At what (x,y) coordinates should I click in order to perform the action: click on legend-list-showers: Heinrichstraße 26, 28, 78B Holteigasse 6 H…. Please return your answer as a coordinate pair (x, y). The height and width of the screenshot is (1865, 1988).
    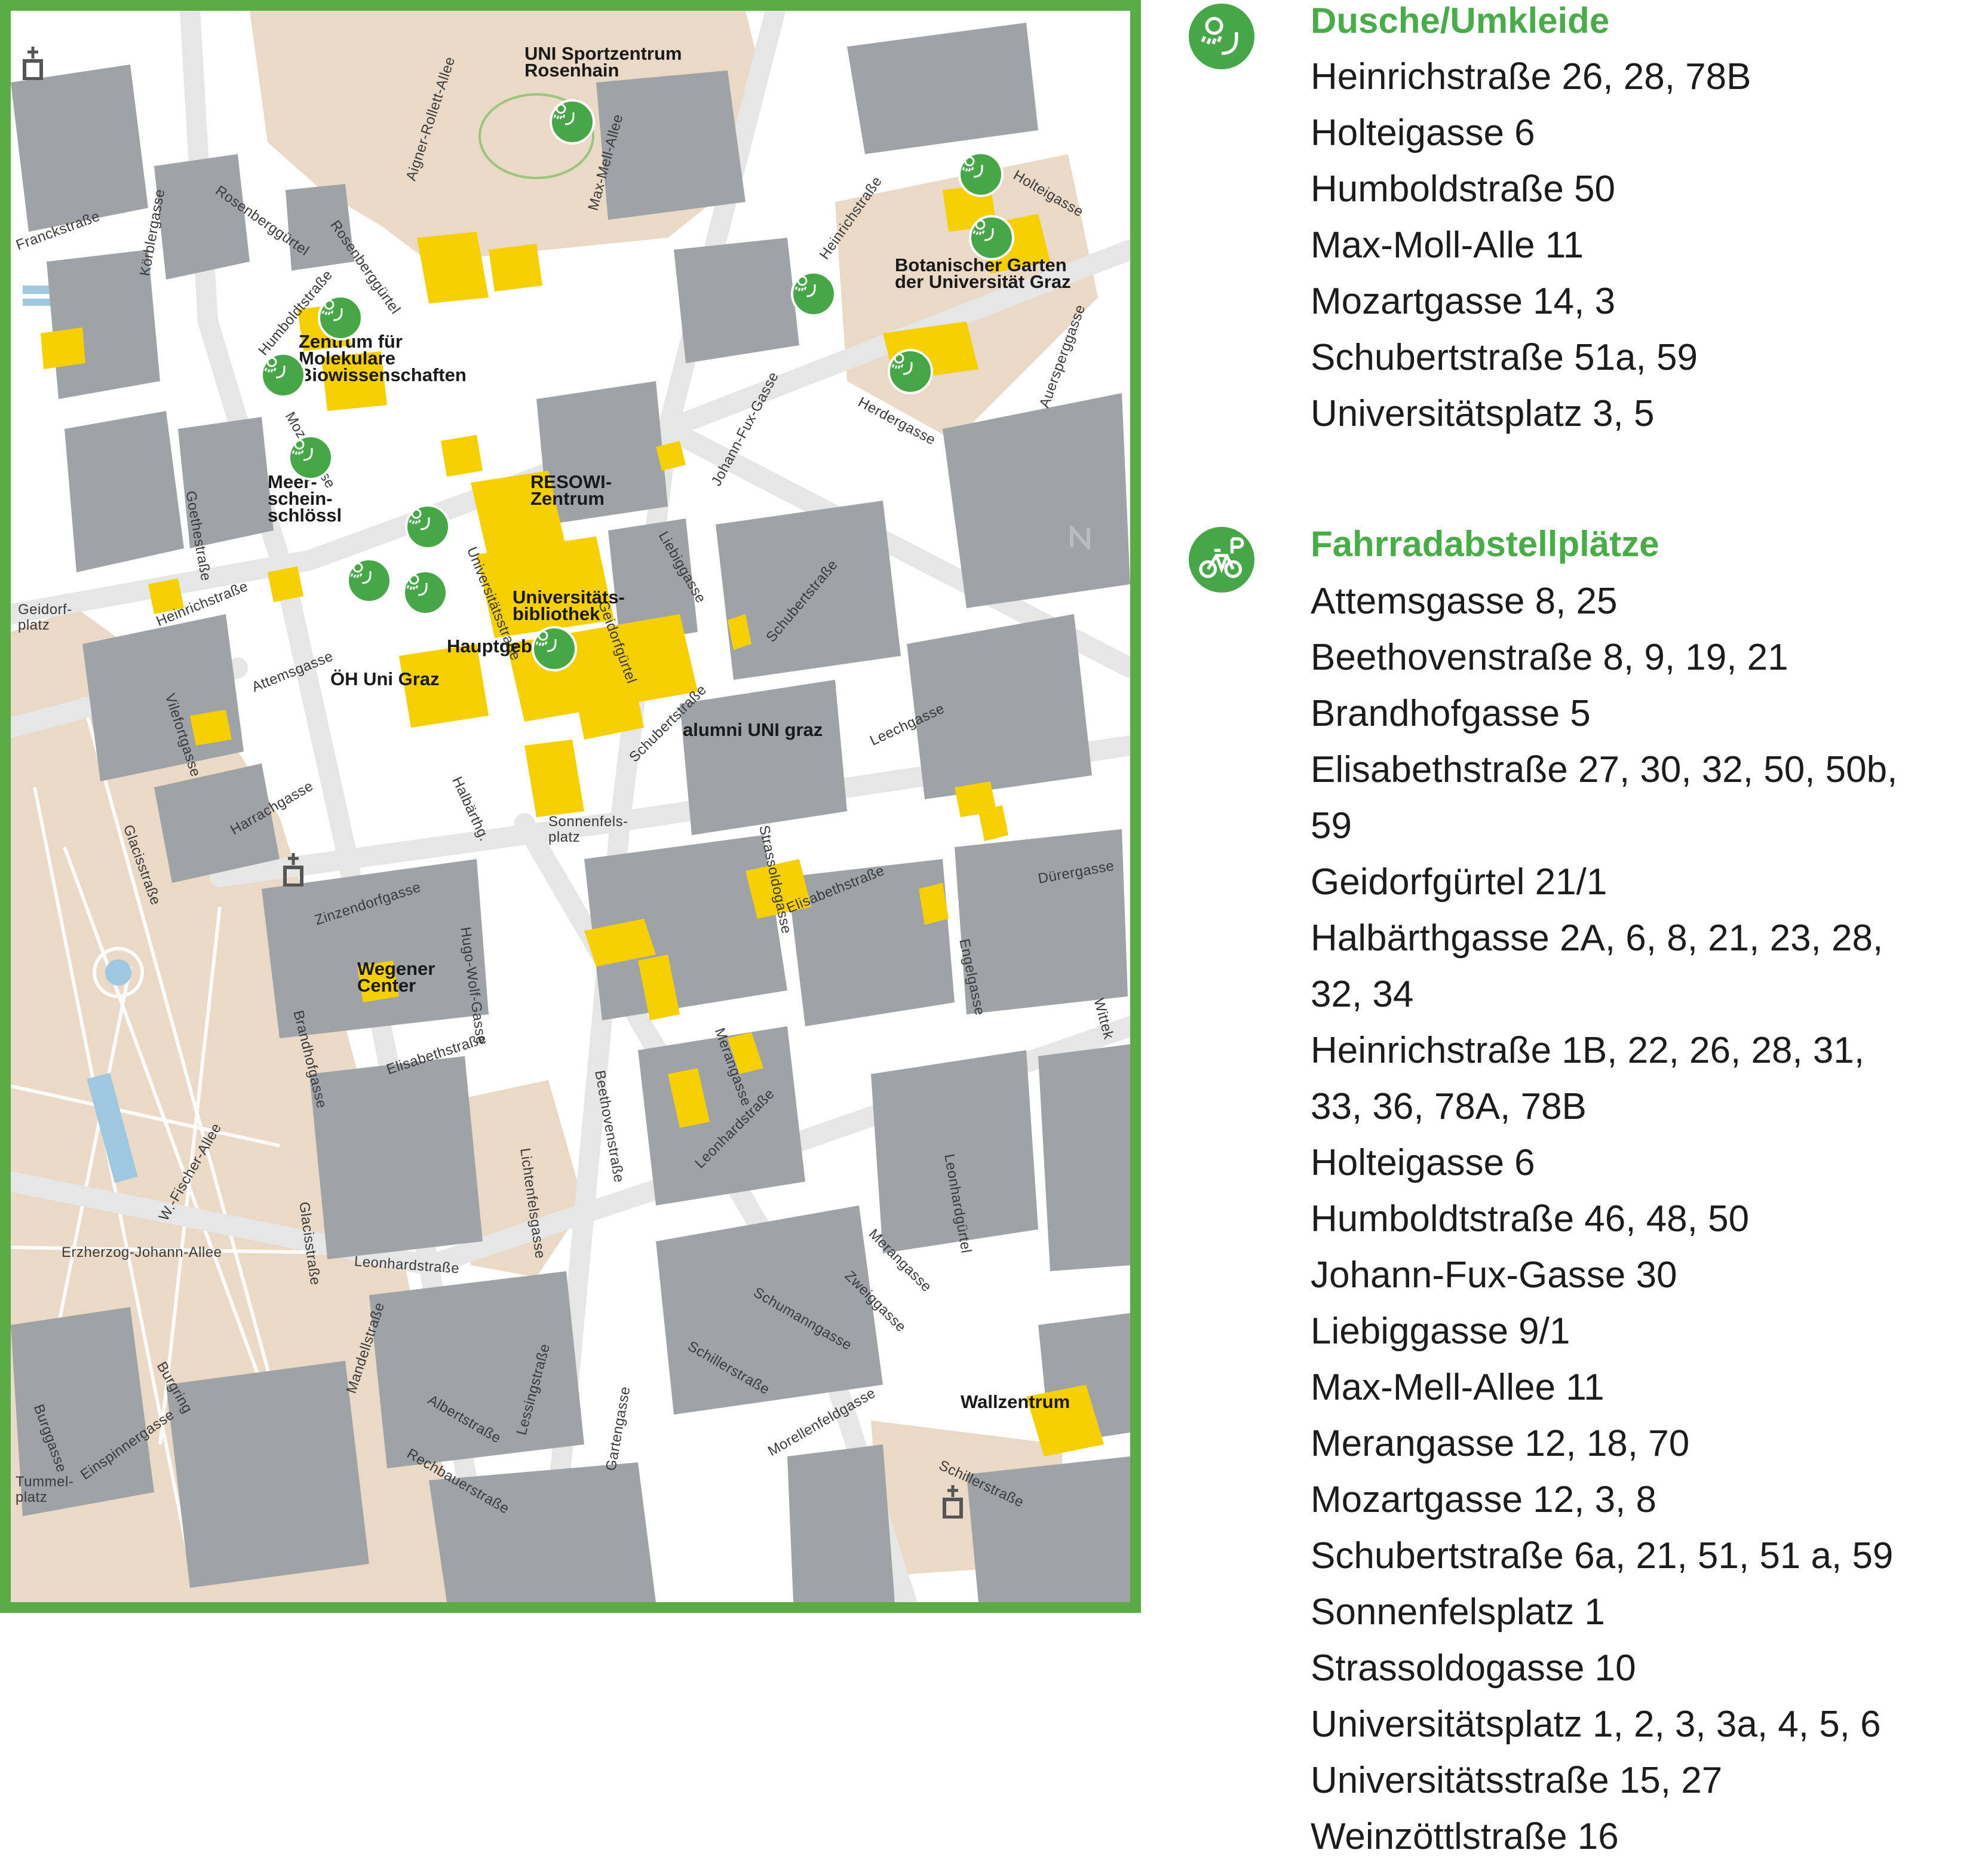
    Looking at the image, I should click on (1531, 245).